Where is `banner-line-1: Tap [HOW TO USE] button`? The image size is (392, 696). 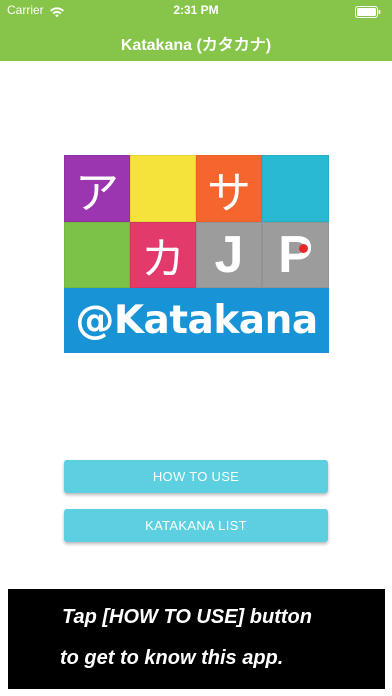
banner-line-1: Tap [HOW TO USE] button is located at coordinates (187, 617).